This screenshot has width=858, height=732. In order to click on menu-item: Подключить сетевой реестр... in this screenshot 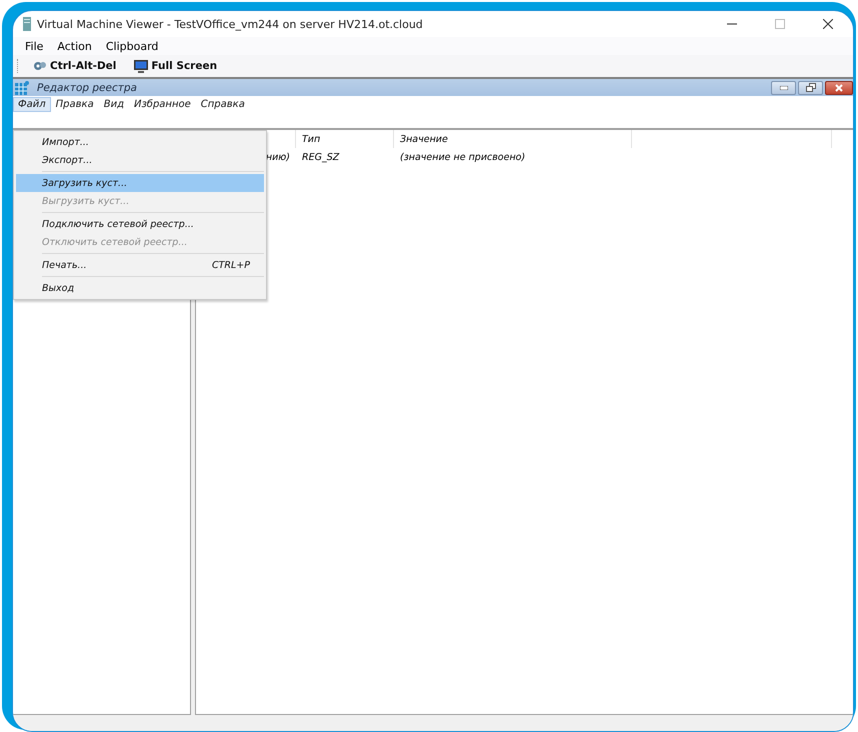, I will do `click(140, 224)`.